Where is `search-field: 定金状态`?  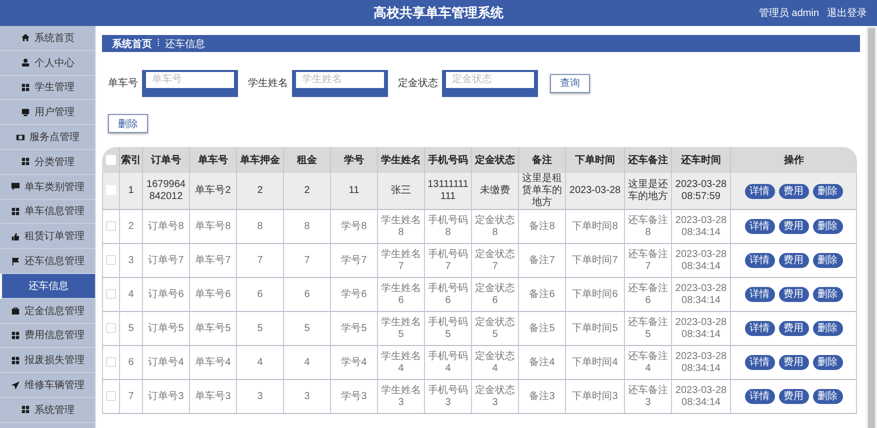 search-field: 定金状态 is located at coordinates (490, 83).